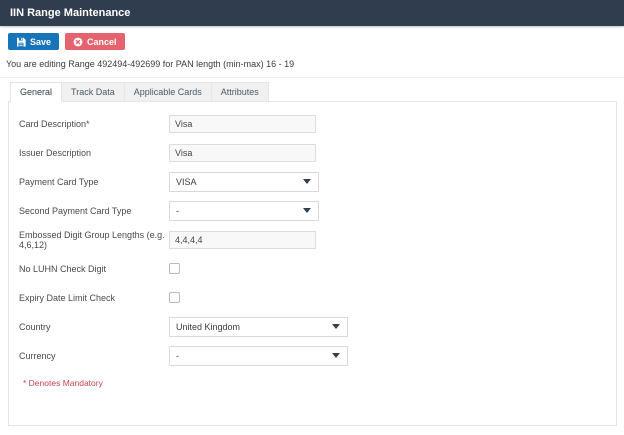  Describe the element at coordinates (244, 210) in the screenshot. I see `second-payment-card-type-select: -` at that location.